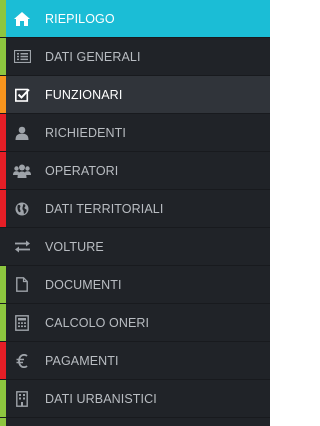  I want to click on globe-icon, so click(22, 209).